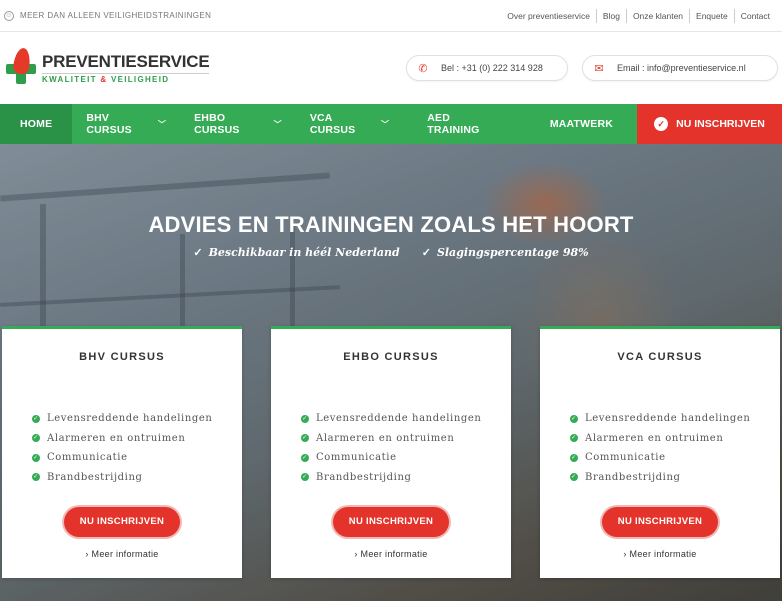 Image resolution: width=782 pixels, height=601 pixels. What do you see at coordinates (464, 124) in the screenshot?
I see `nav-aed-training: AED TRAINING` at bounding box center [464, 124].